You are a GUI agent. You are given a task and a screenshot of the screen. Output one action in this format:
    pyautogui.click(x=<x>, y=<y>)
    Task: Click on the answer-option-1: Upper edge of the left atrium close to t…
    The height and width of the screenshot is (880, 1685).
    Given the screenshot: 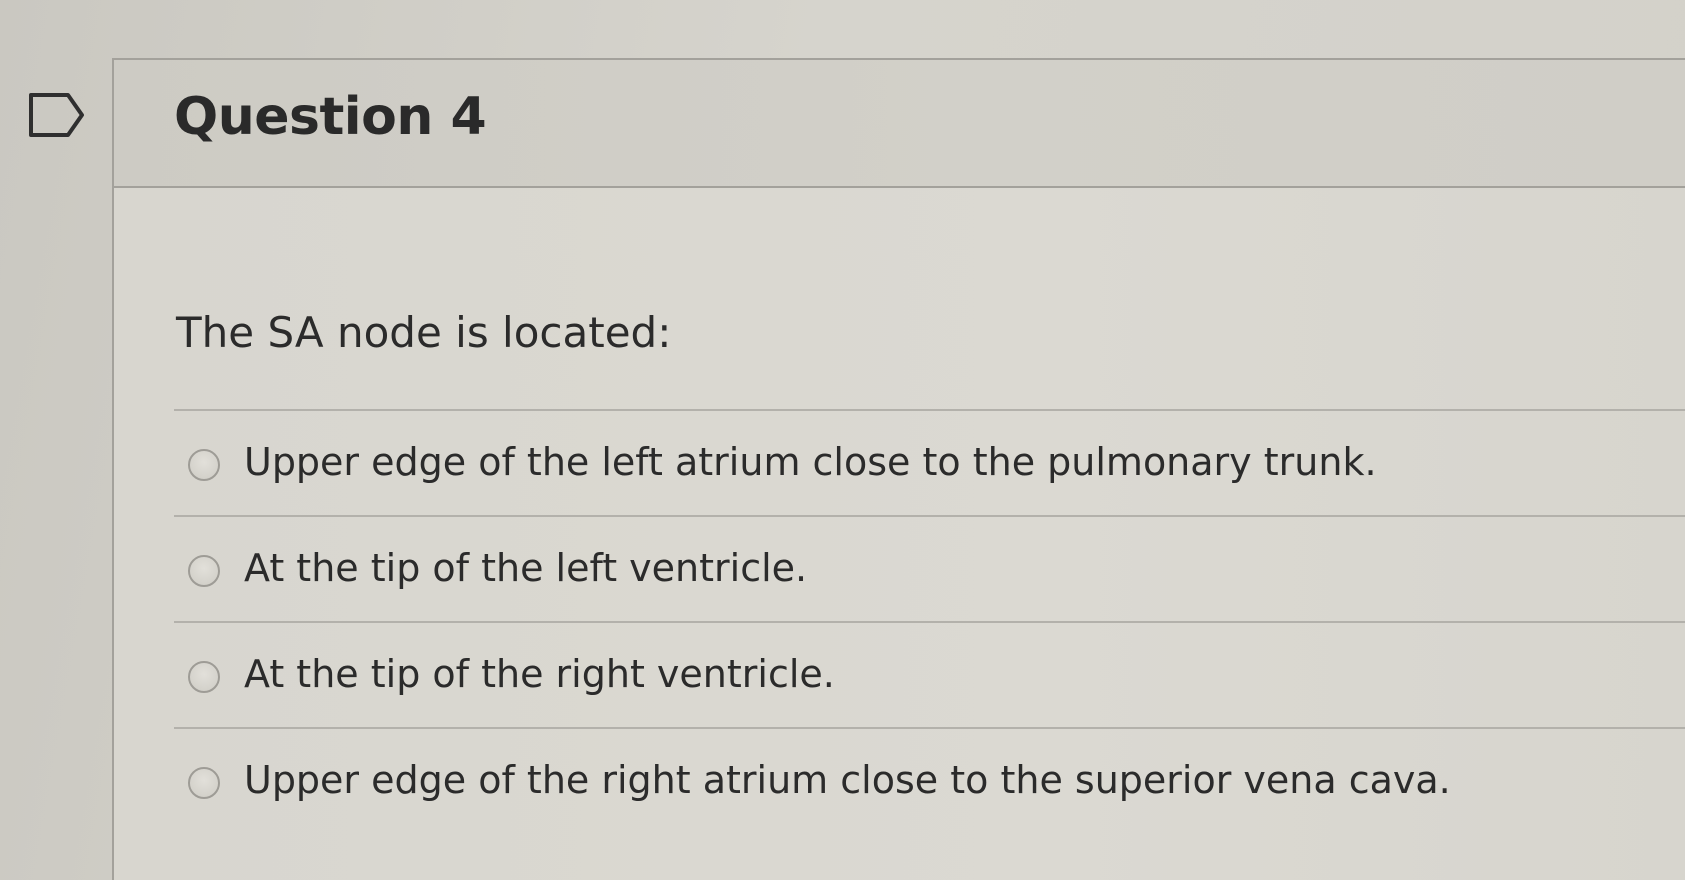 What is the action you would take?
    pyautogui.click(x=929, y=462)
    